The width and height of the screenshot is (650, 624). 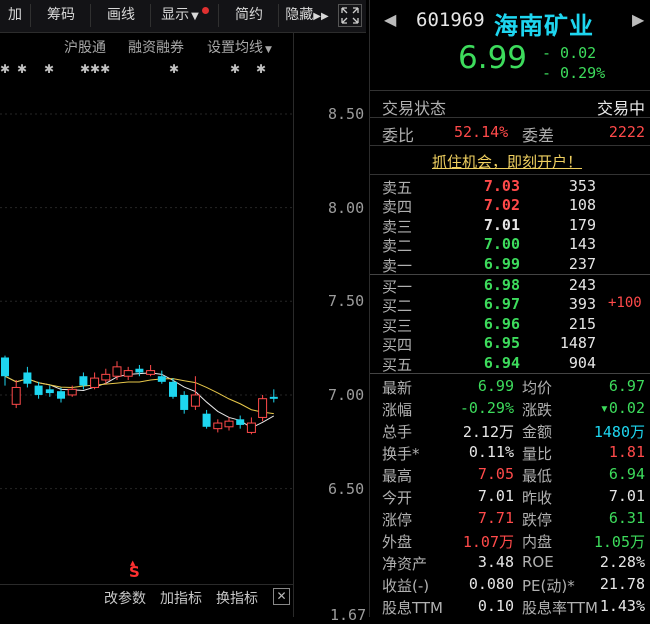 What do you see at coordinates (510, 245) in the screenshot?
I see `ask-row: 卖二 7.00 143` at bounding box center [510, 245].